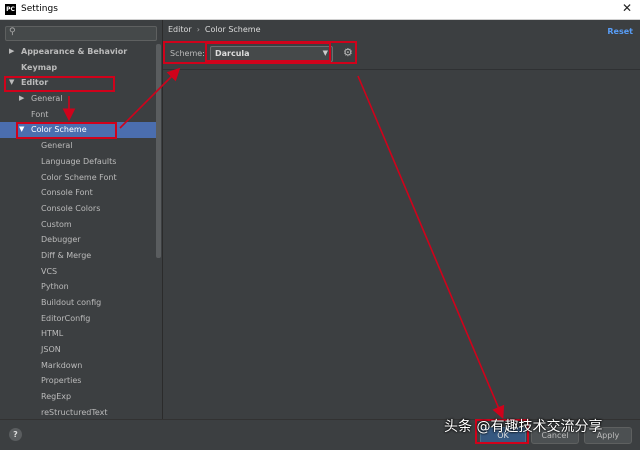 The width and height of the screenshot is (640, 450). What do you see at coordinates (401, 69) in the screenshot?
I see `divider` at bounding box center [401, 69].